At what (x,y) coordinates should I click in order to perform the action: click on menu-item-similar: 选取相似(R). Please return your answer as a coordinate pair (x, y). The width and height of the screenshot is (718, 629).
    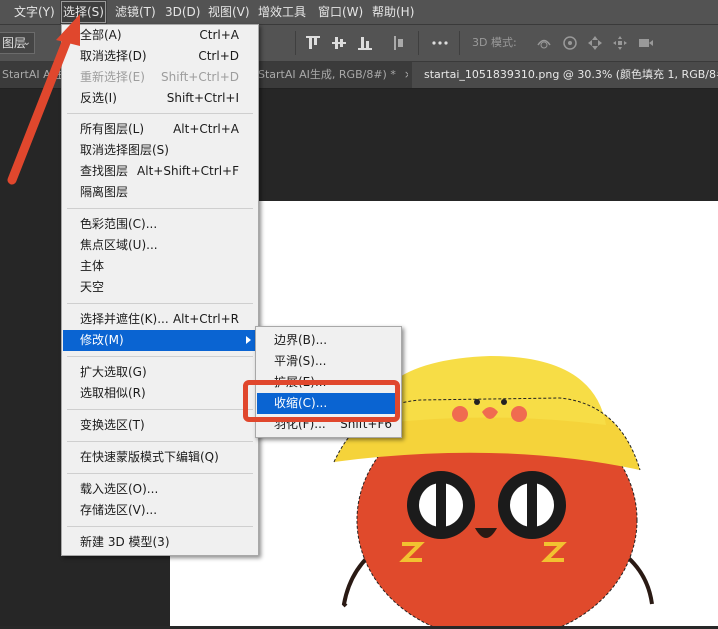
    Looking at the image, I should click on (160, 393).